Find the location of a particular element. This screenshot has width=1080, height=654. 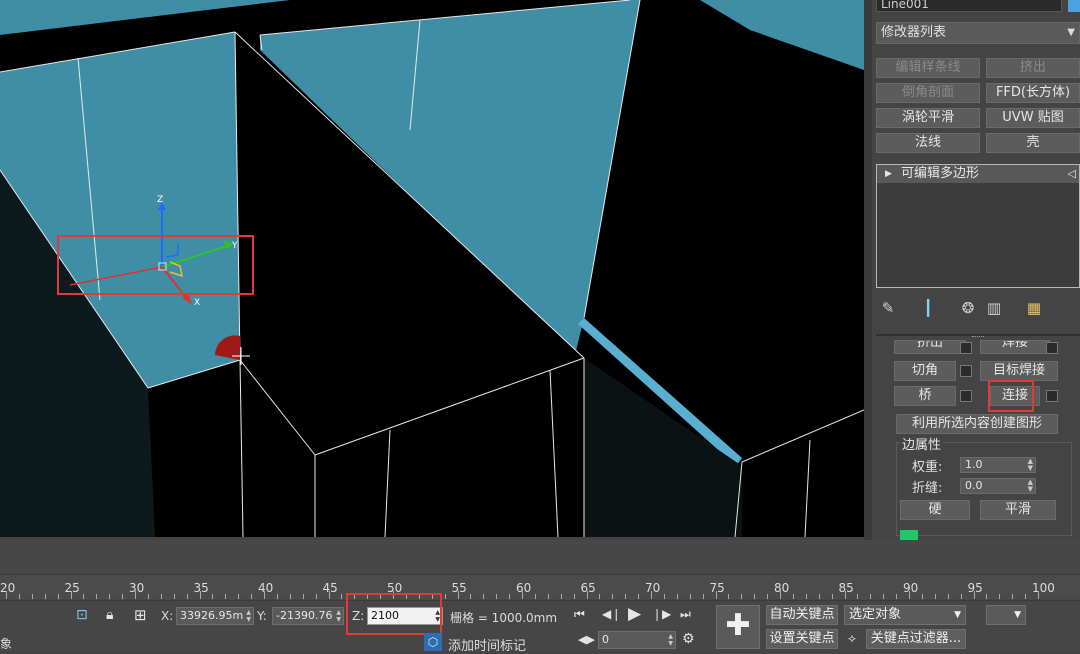

key-filter-icon: ⟡ is located at coordinates (852, 638).